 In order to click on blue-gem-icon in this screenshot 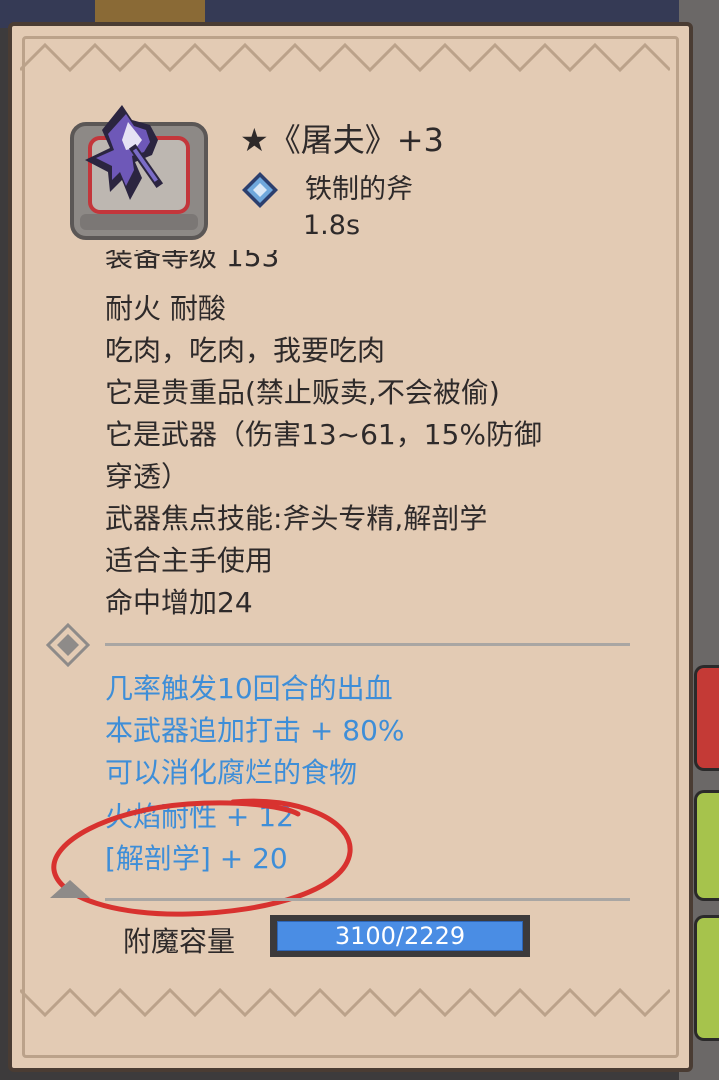, I will do `click(260, 190)`.